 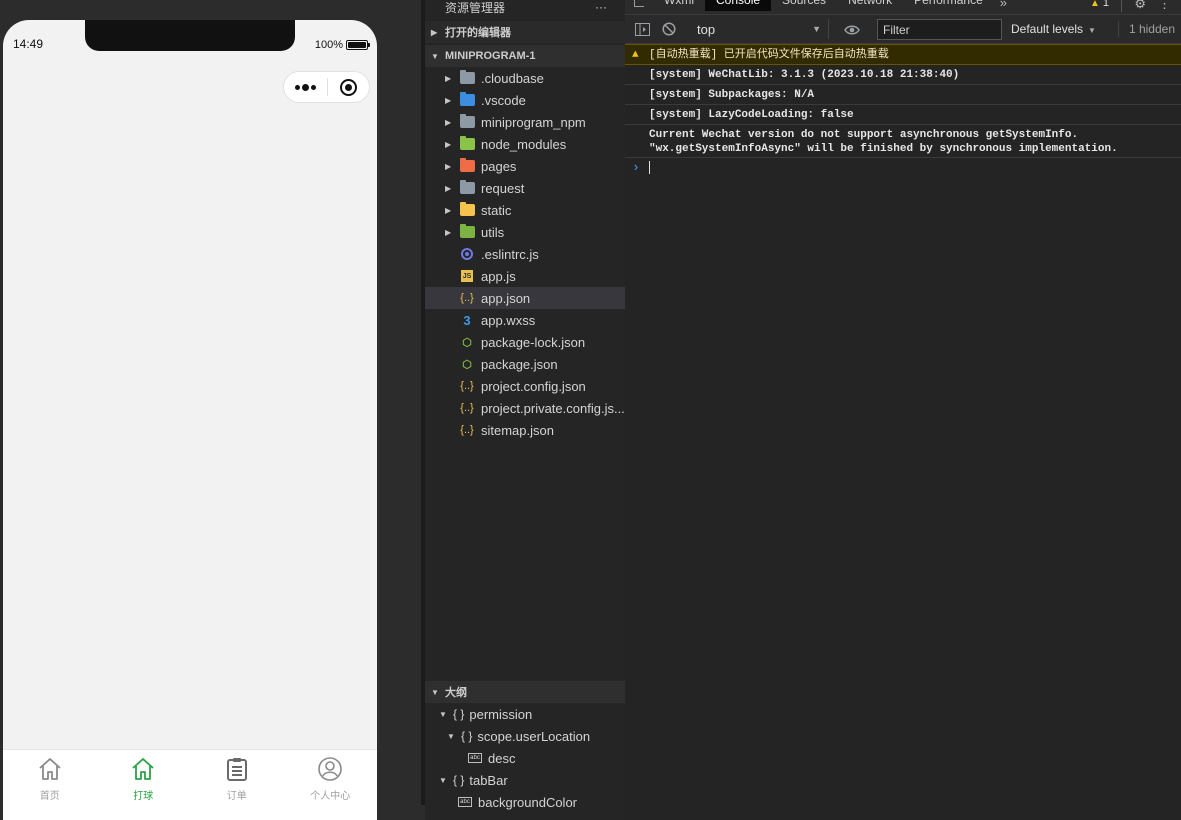 What do you see at coordinates (28, 44) in the screenshot?
I see `status-time: 14:49` at bounding box center [28, 44].